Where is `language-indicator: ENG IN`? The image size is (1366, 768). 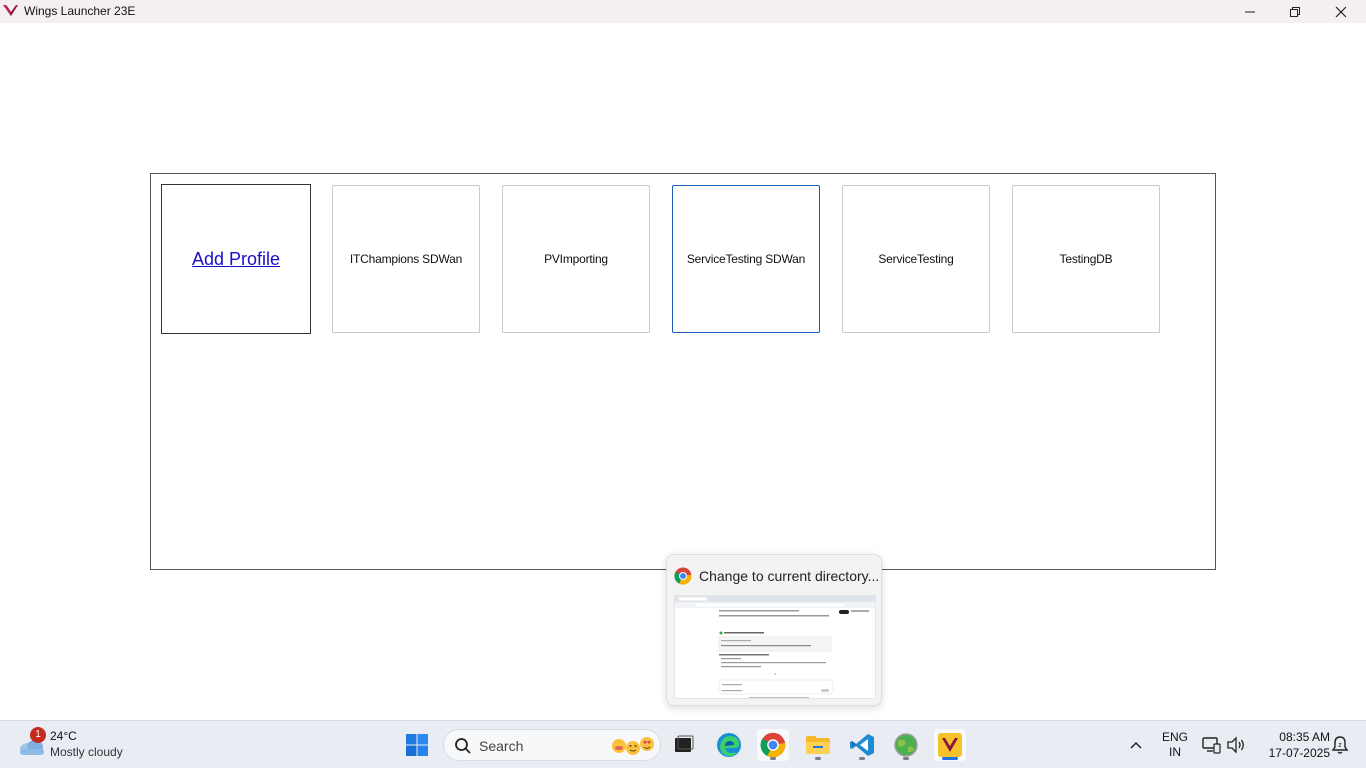 language-indicator: ENG IN is located at coordinates (1175, 745).